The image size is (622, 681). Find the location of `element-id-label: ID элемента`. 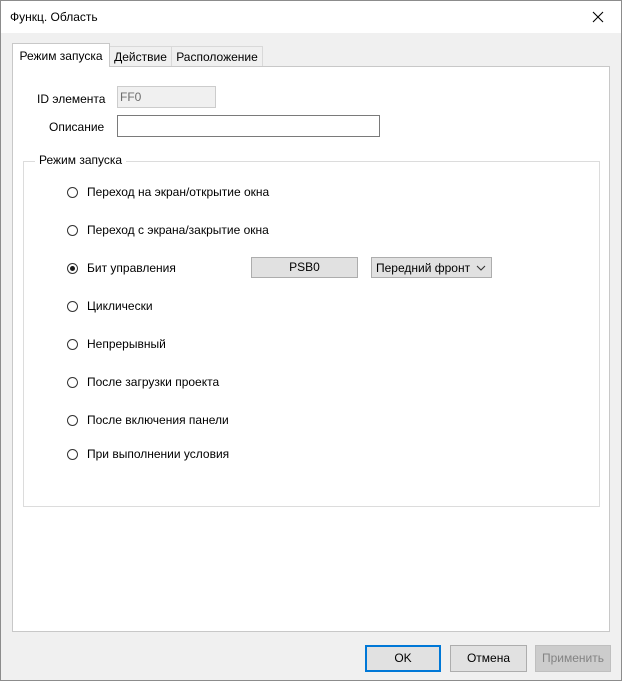

element-id-label: ID элемента is located at coordinates (71, 99).